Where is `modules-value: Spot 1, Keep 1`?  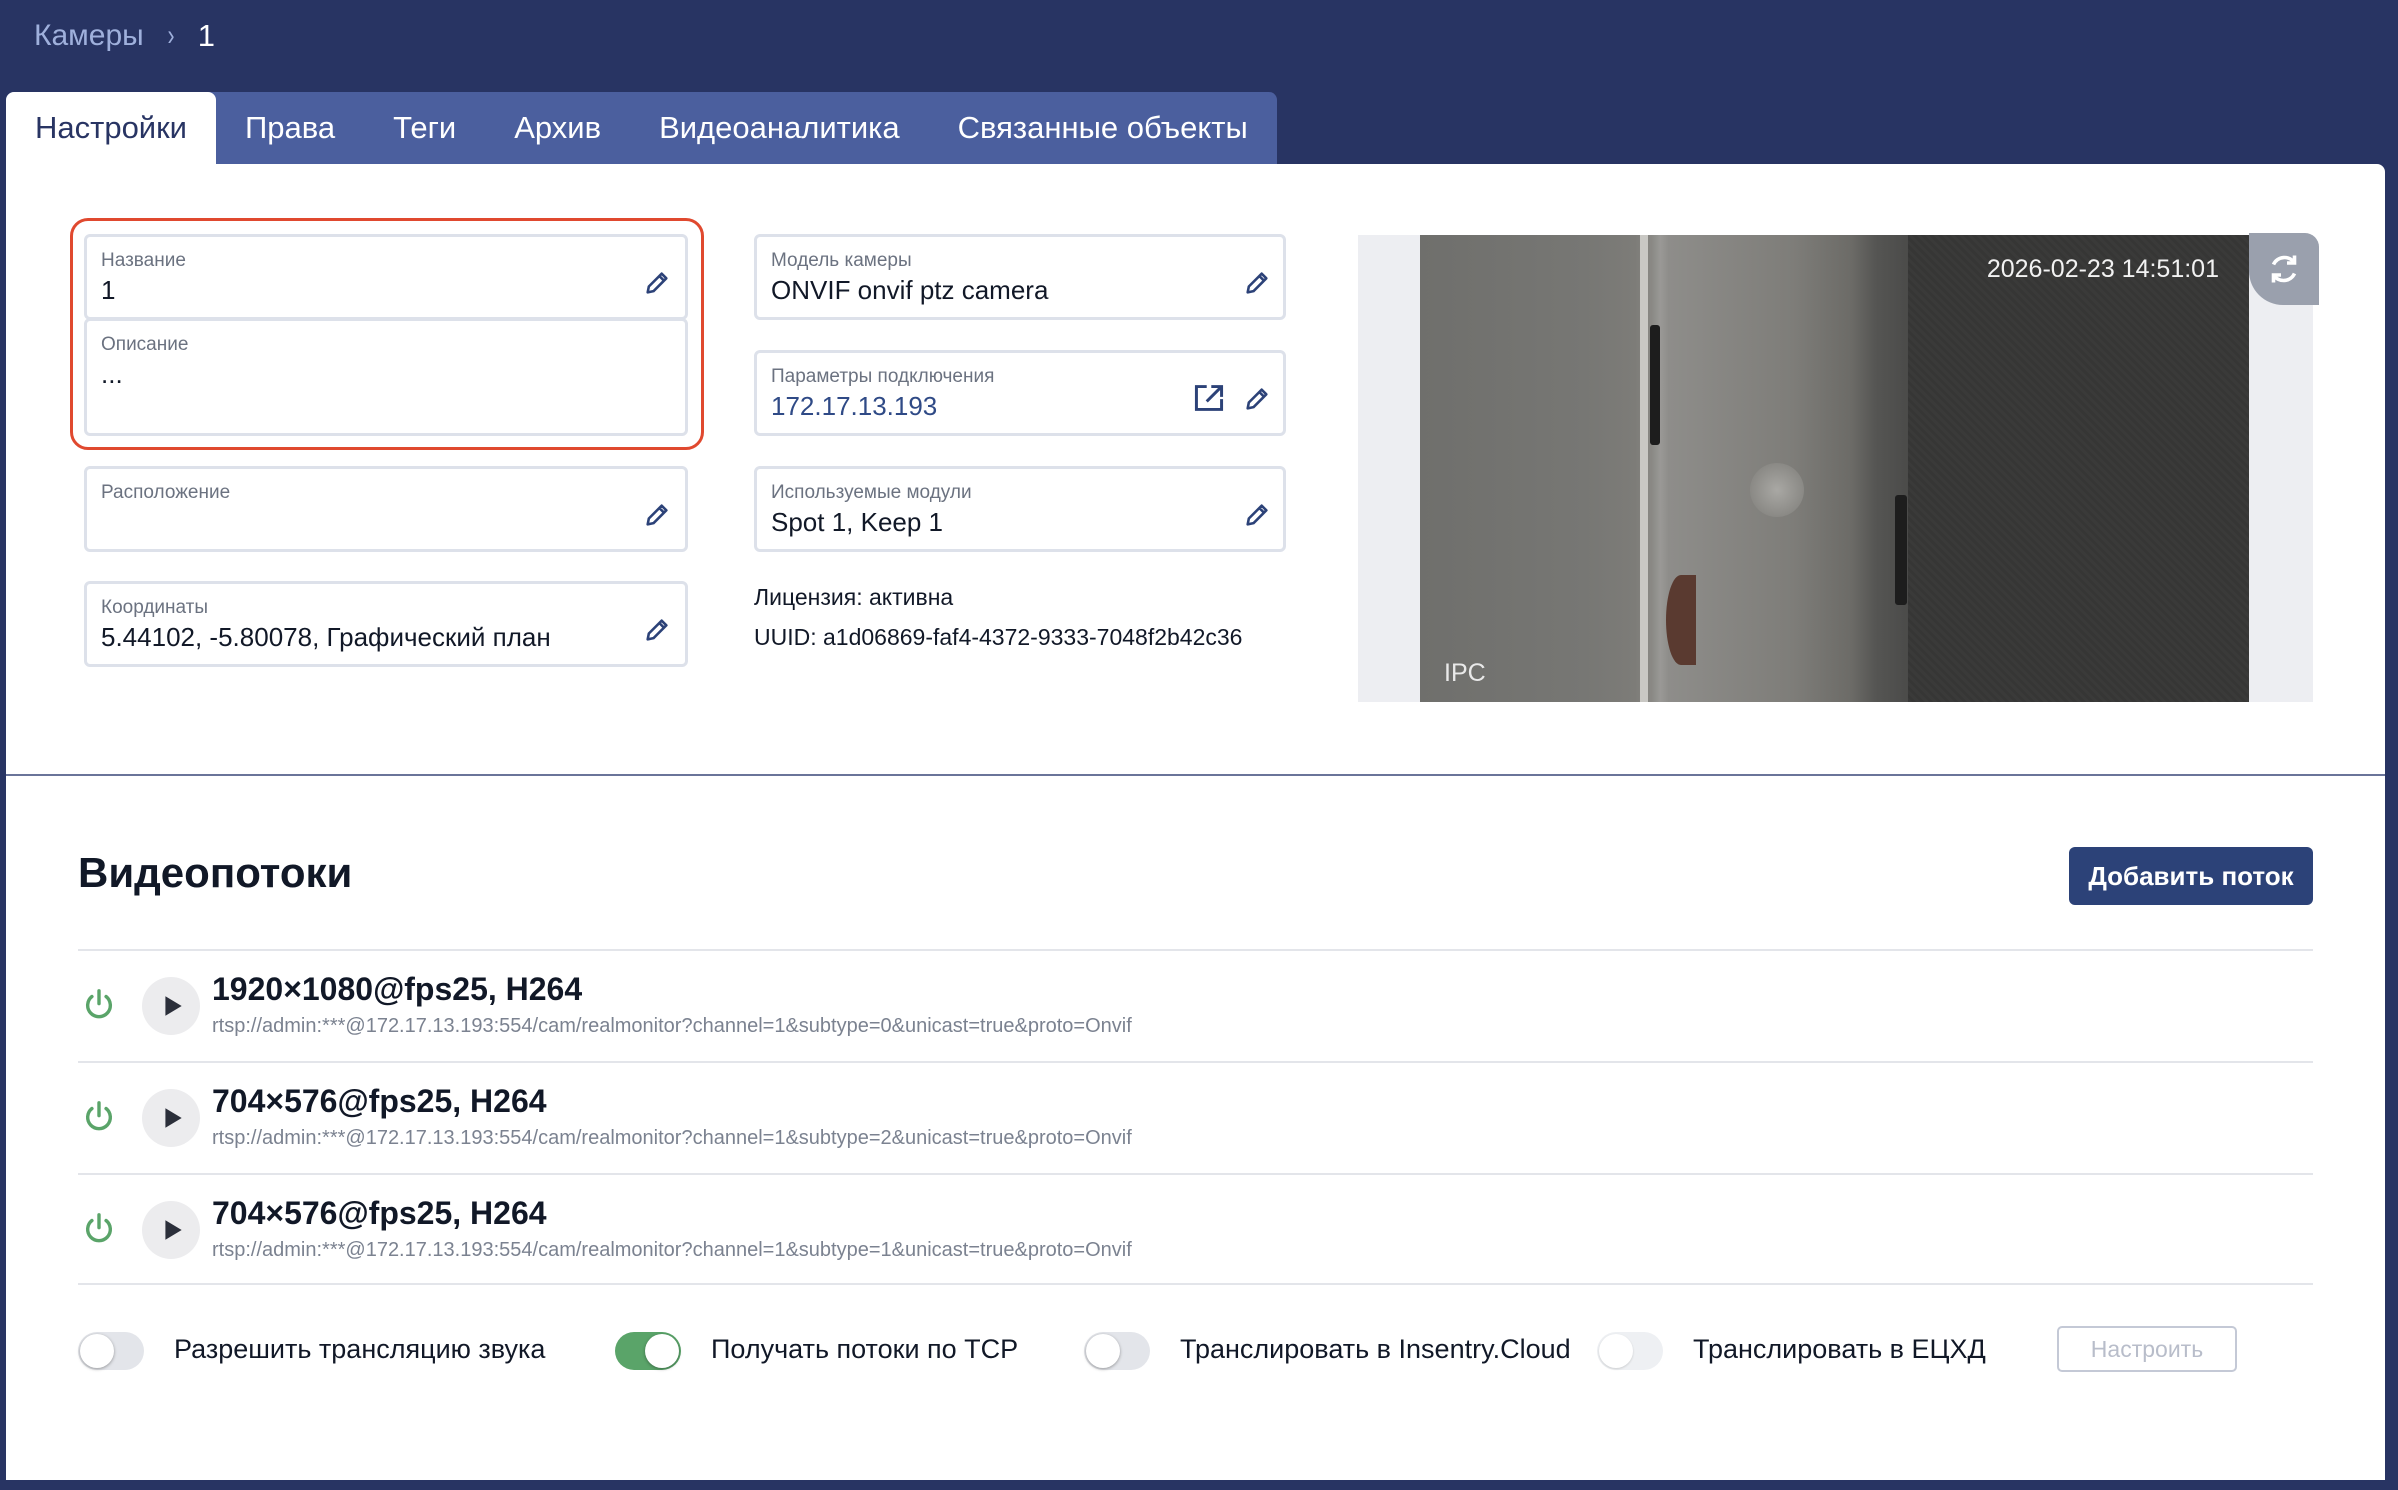
modules-value: Spot 1, Keep 1 is located at coordinates (857, 522).